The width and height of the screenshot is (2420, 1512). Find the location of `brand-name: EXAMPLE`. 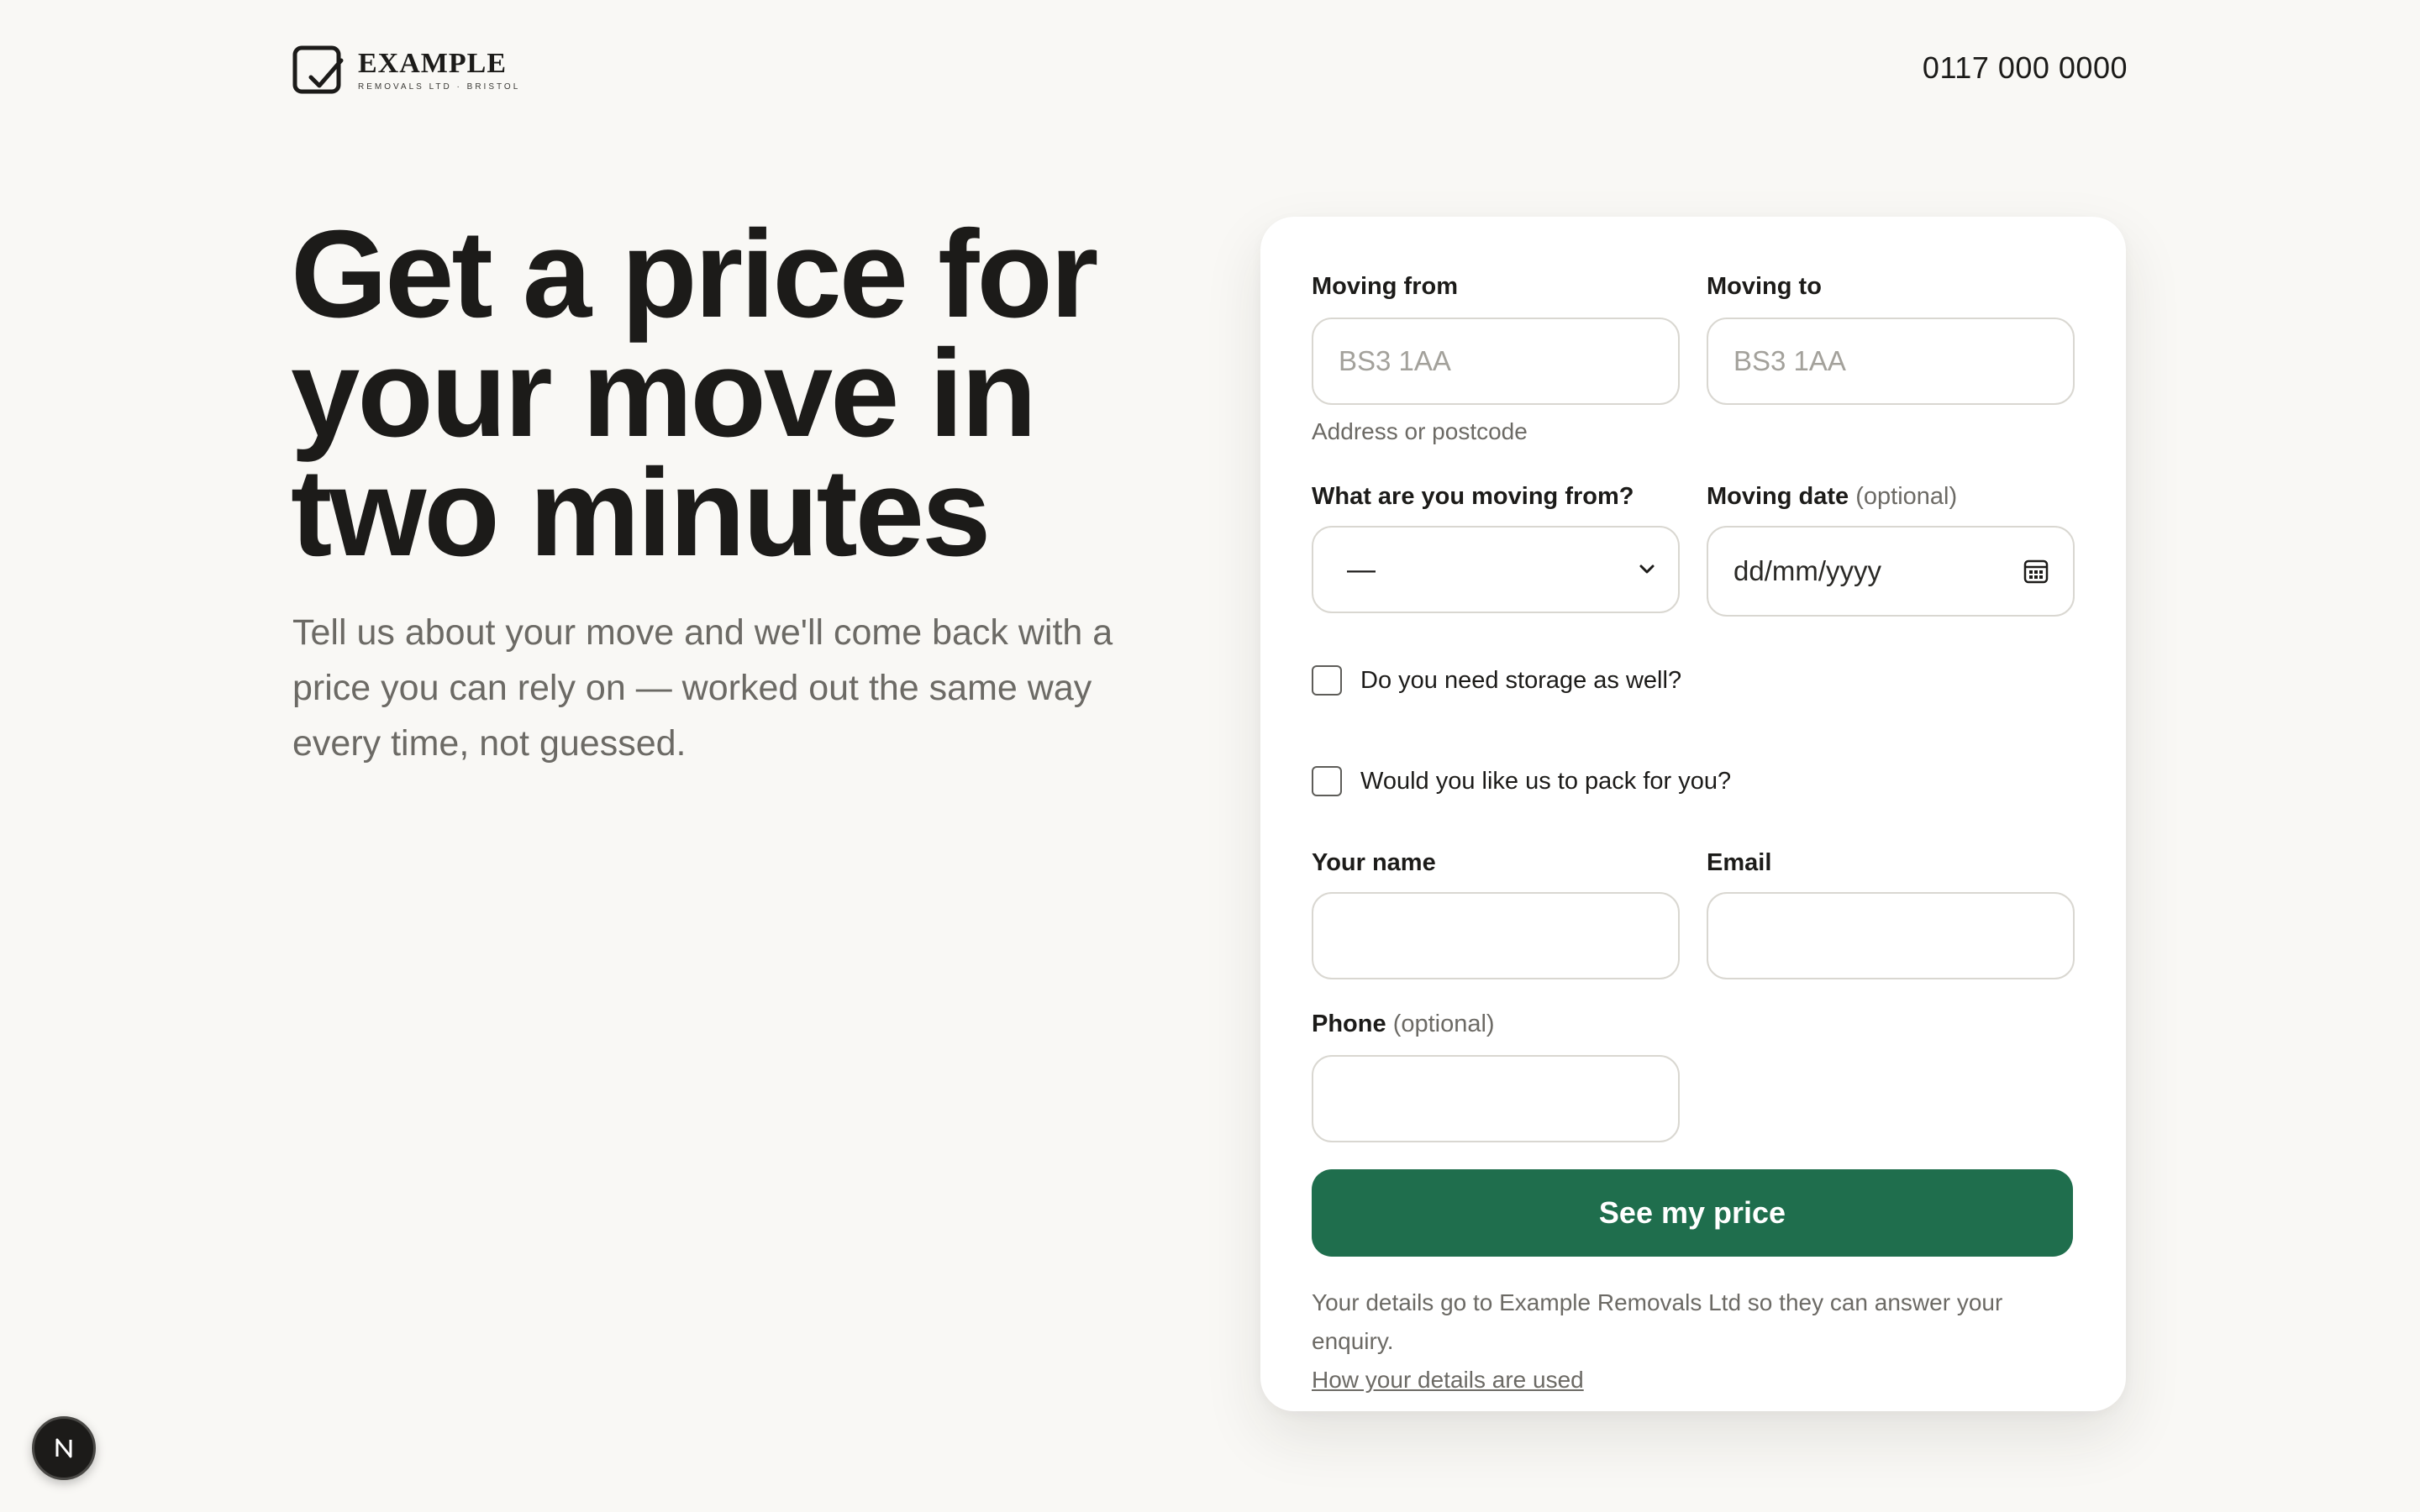

brand-name: EXAMPLE is located at coordinates (433, 63).